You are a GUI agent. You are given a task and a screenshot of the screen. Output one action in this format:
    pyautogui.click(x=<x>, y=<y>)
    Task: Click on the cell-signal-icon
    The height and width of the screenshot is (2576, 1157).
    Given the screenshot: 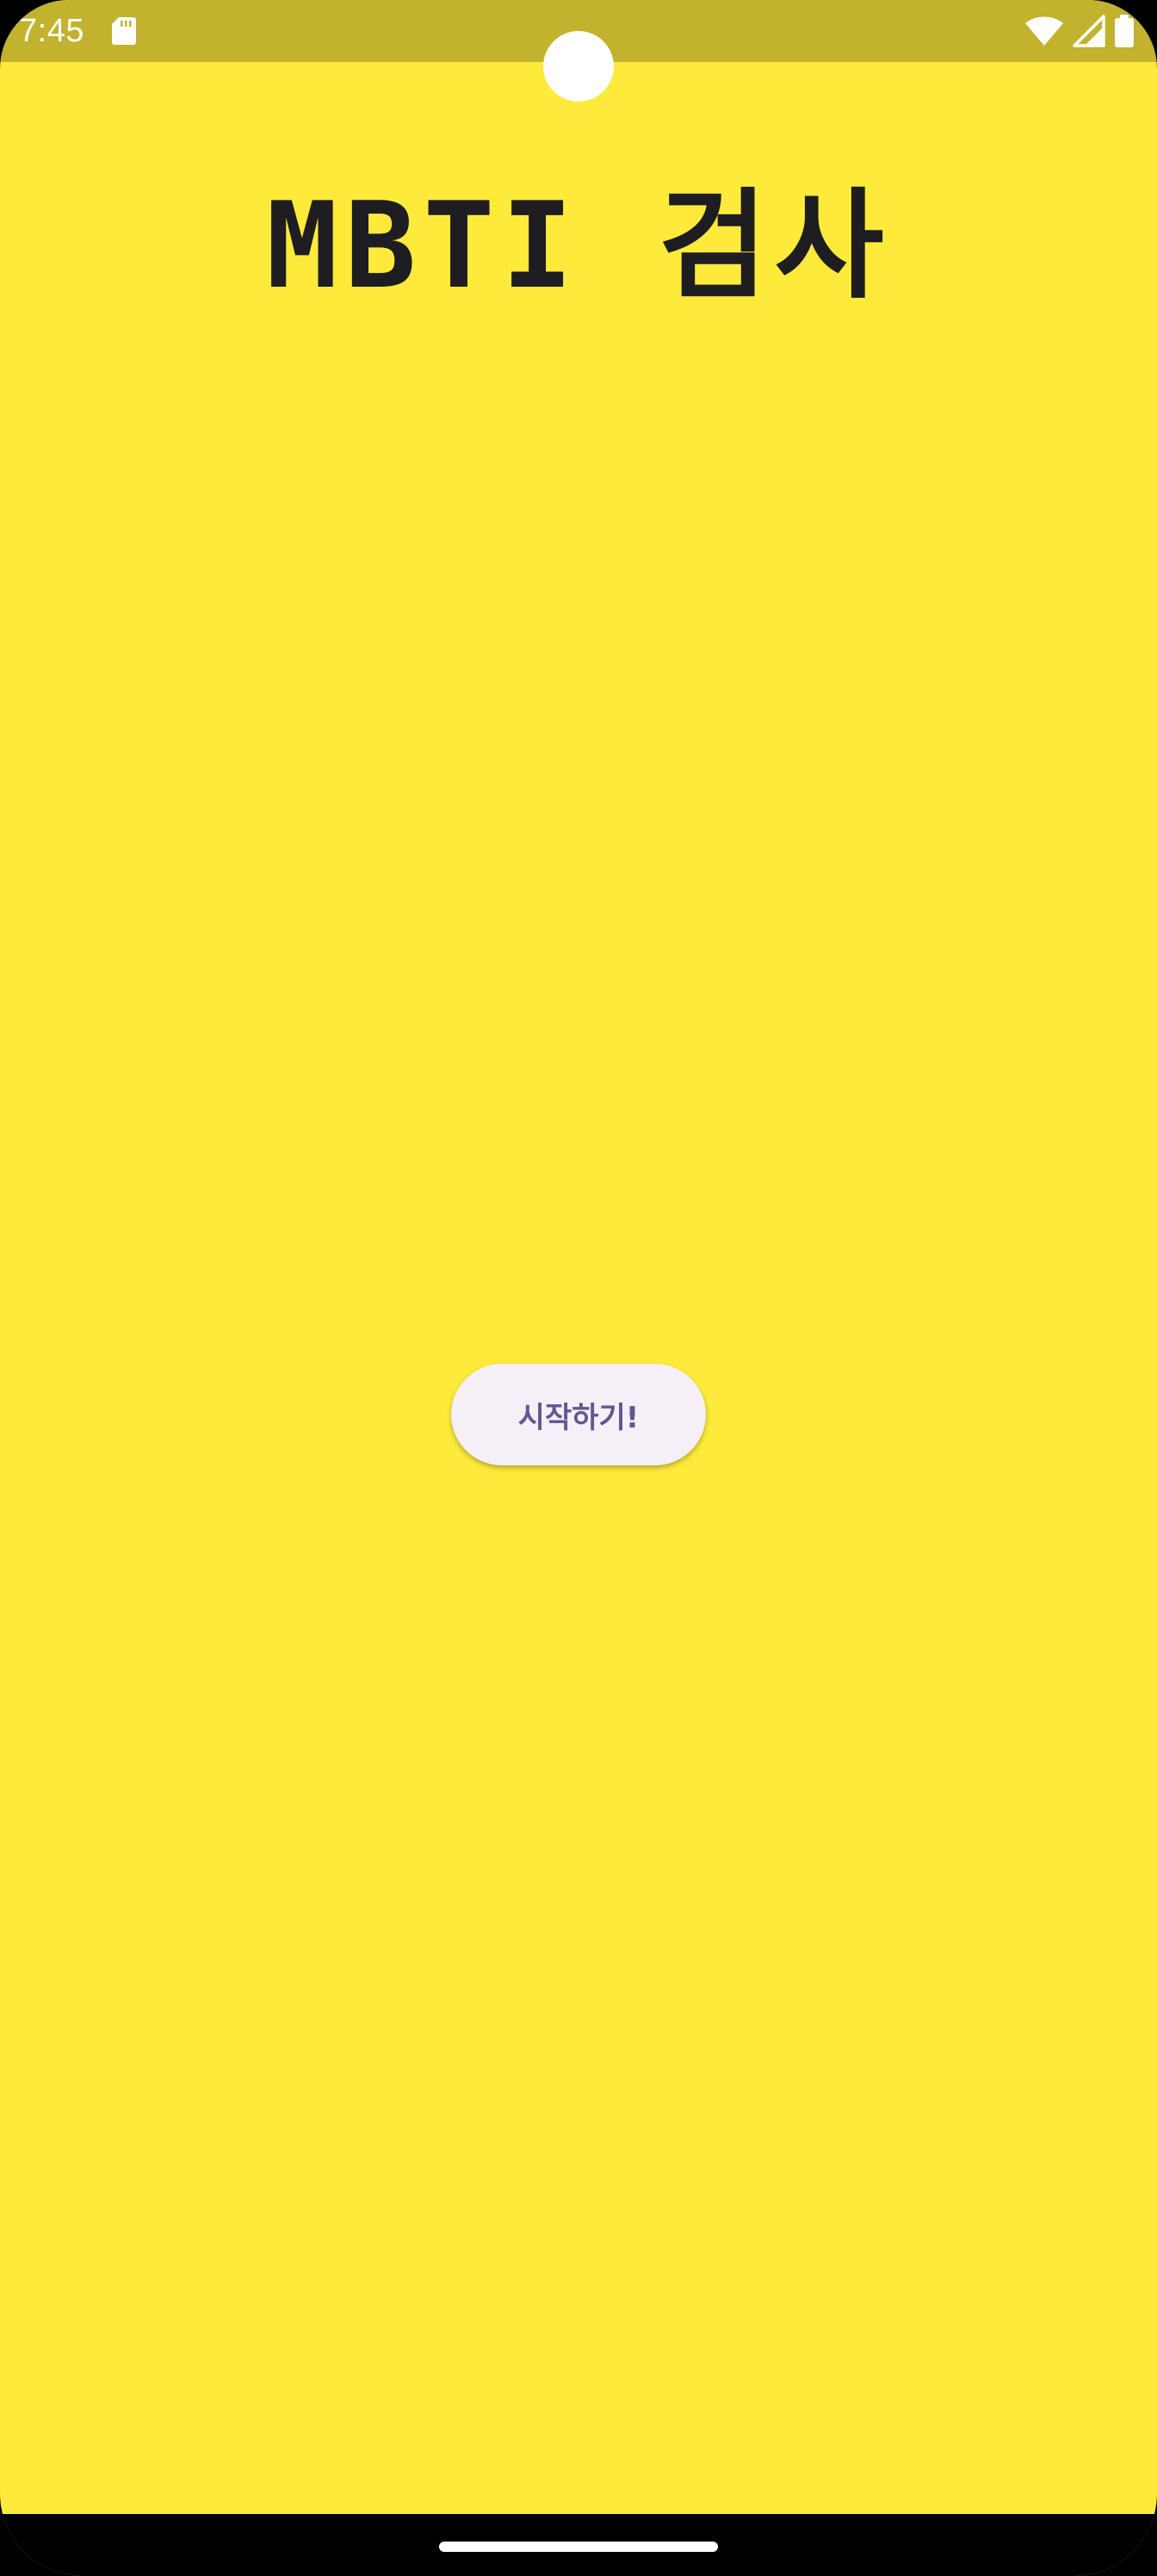 What is the action you would take?
    pyautogui.click(x=1089, y=31)
    